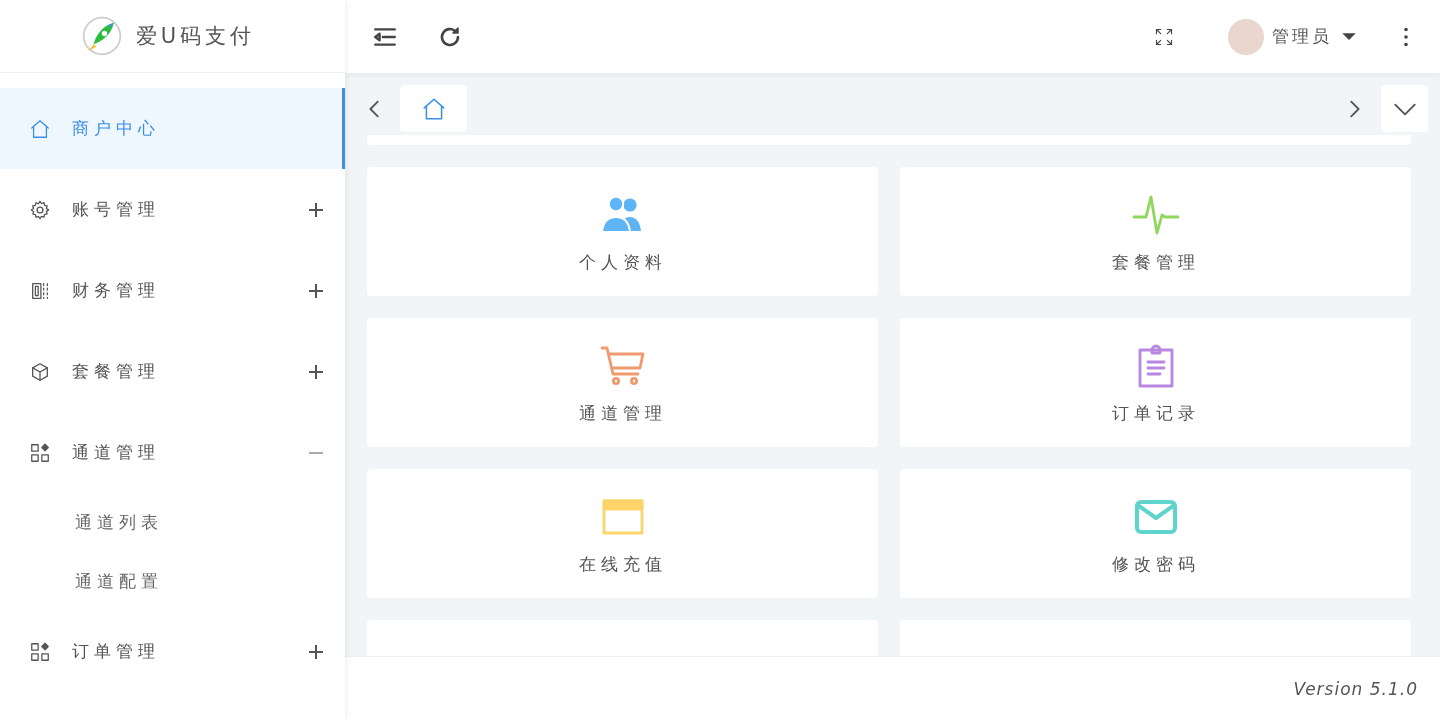 The image size is (1440, 720). I want to click on card-label: 套餐管理, so click(1155, 262).